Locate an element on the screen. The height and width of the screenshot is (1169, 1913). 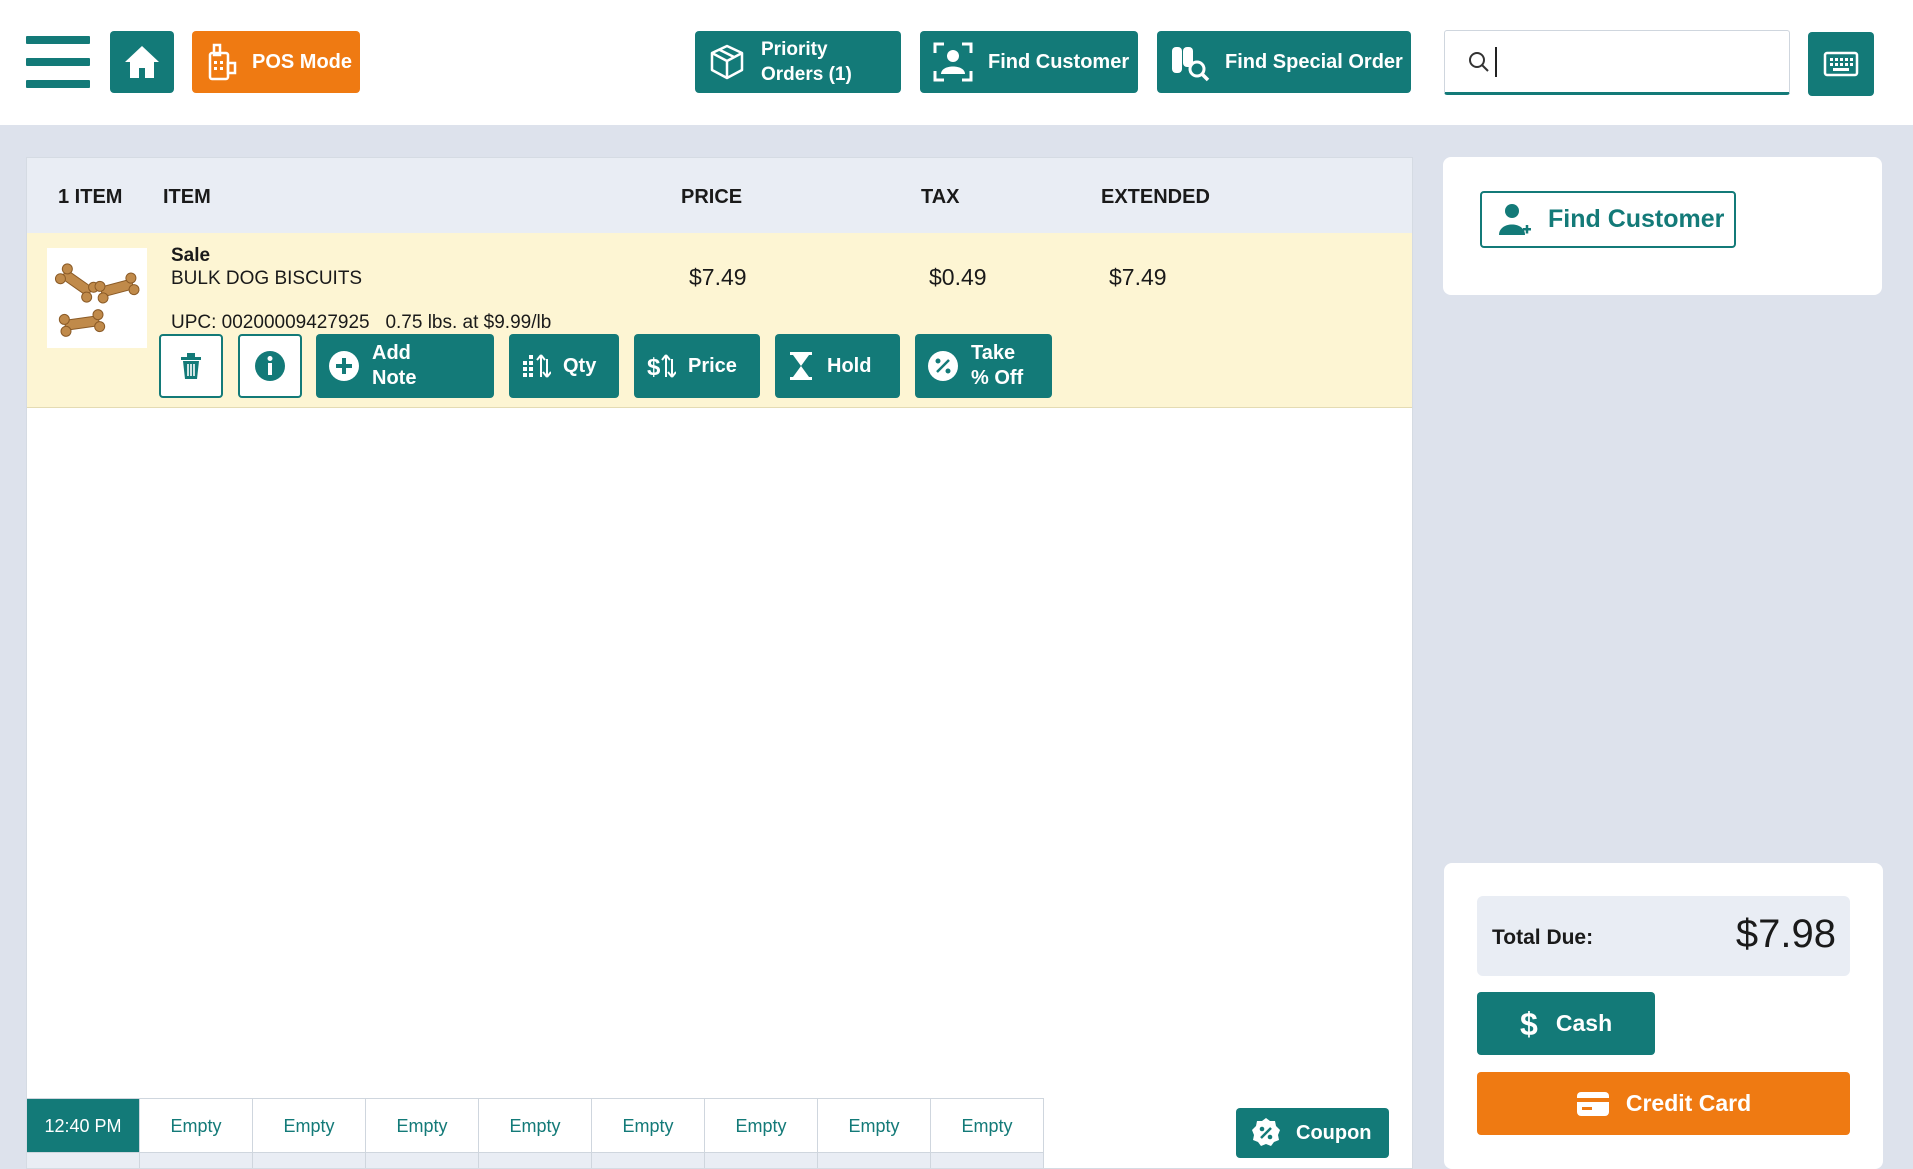
price-button: $ Price is located at coordinates (697, 366).